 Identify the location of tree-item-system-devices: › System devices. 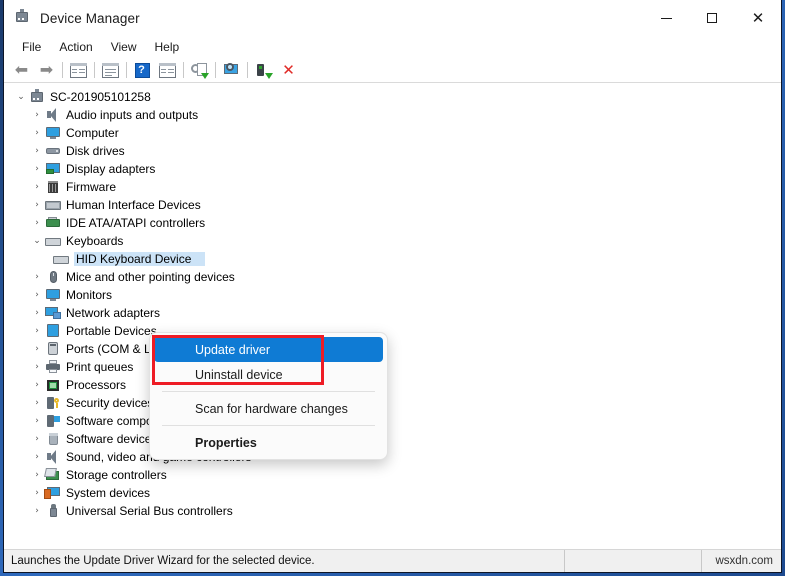
(392, 493).